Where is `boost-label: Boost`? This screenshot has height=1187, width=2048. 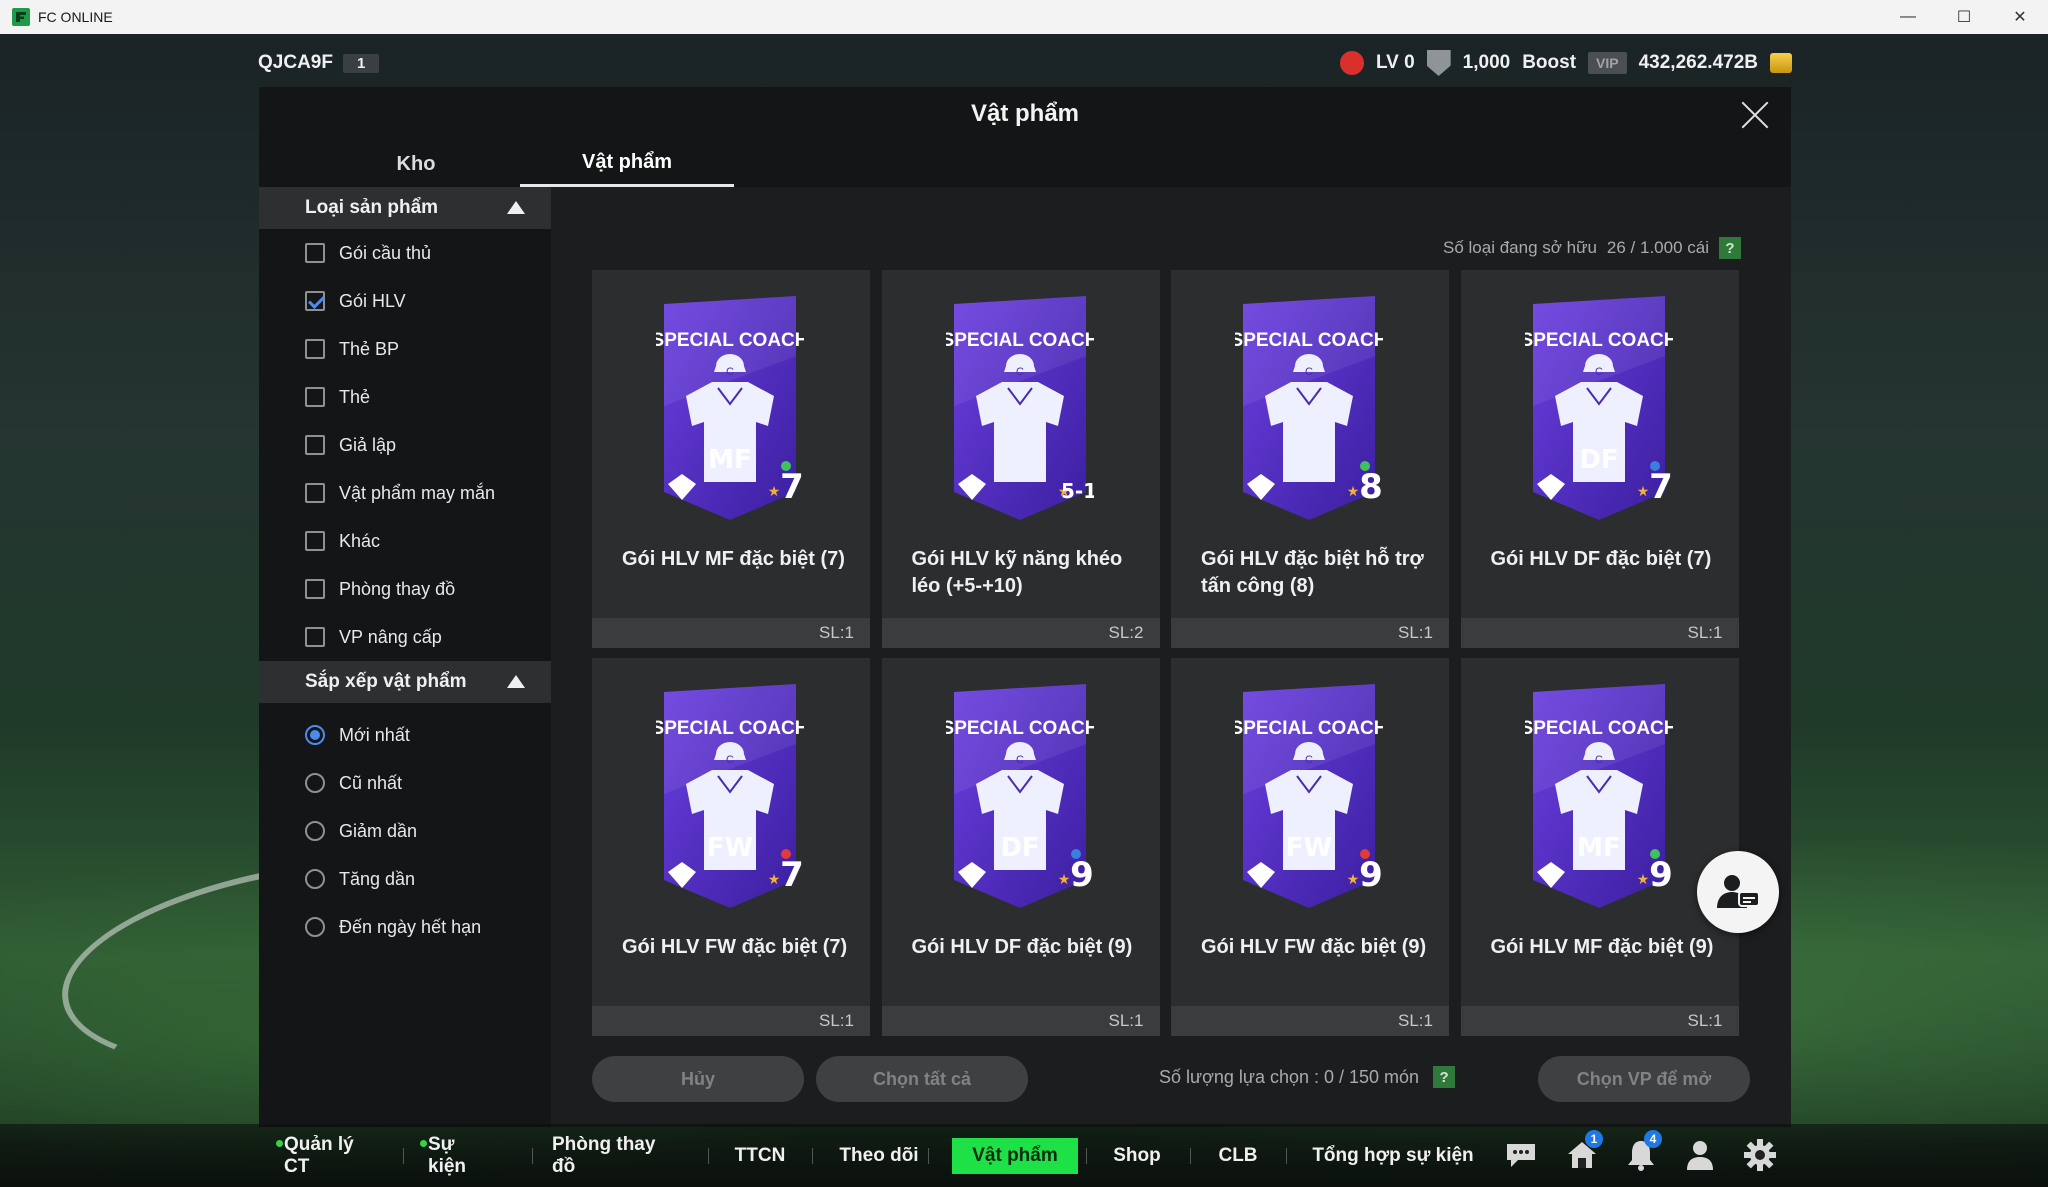
boost-label: Boost is located at coordinates (1549, 62).